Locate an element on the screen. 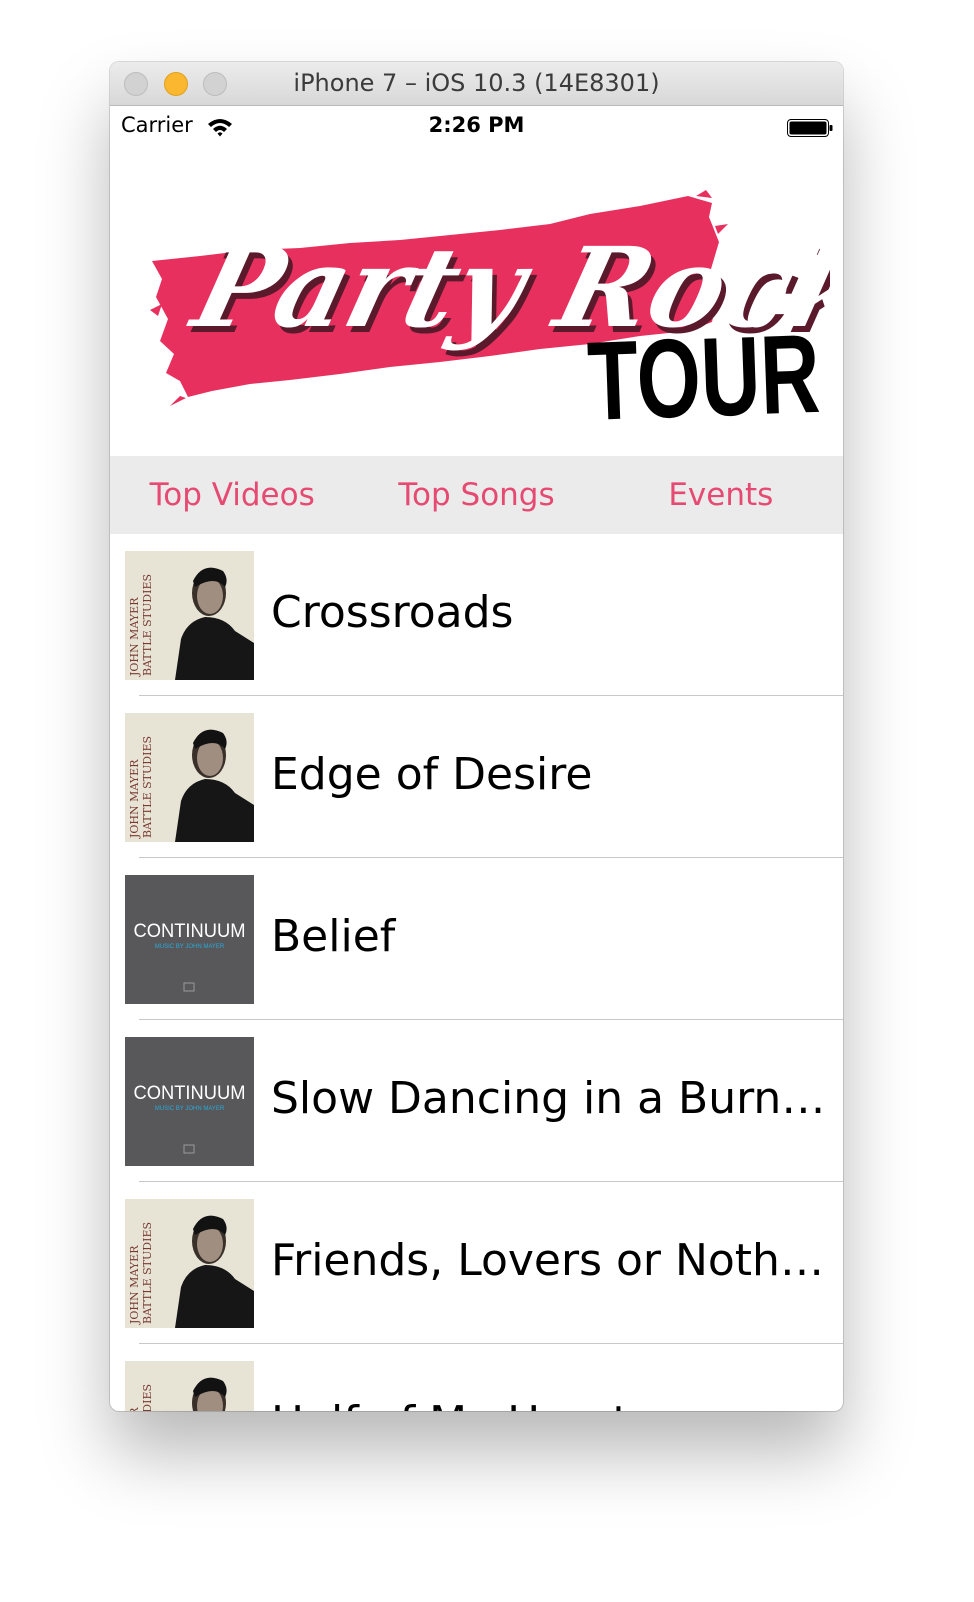 The height and width of the screenshot is (1602, 974). song-row: JOHN MAYER BATTLE STUDIES Edge of Desire is located at coordinates (476, 777).